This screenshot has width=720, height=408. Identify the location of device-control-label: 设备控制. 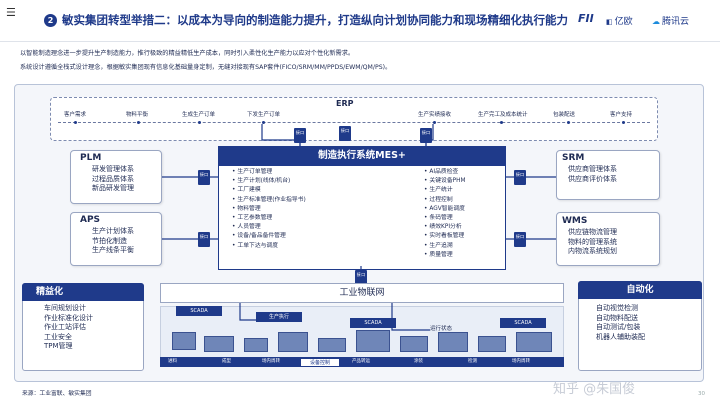
(320, 362).